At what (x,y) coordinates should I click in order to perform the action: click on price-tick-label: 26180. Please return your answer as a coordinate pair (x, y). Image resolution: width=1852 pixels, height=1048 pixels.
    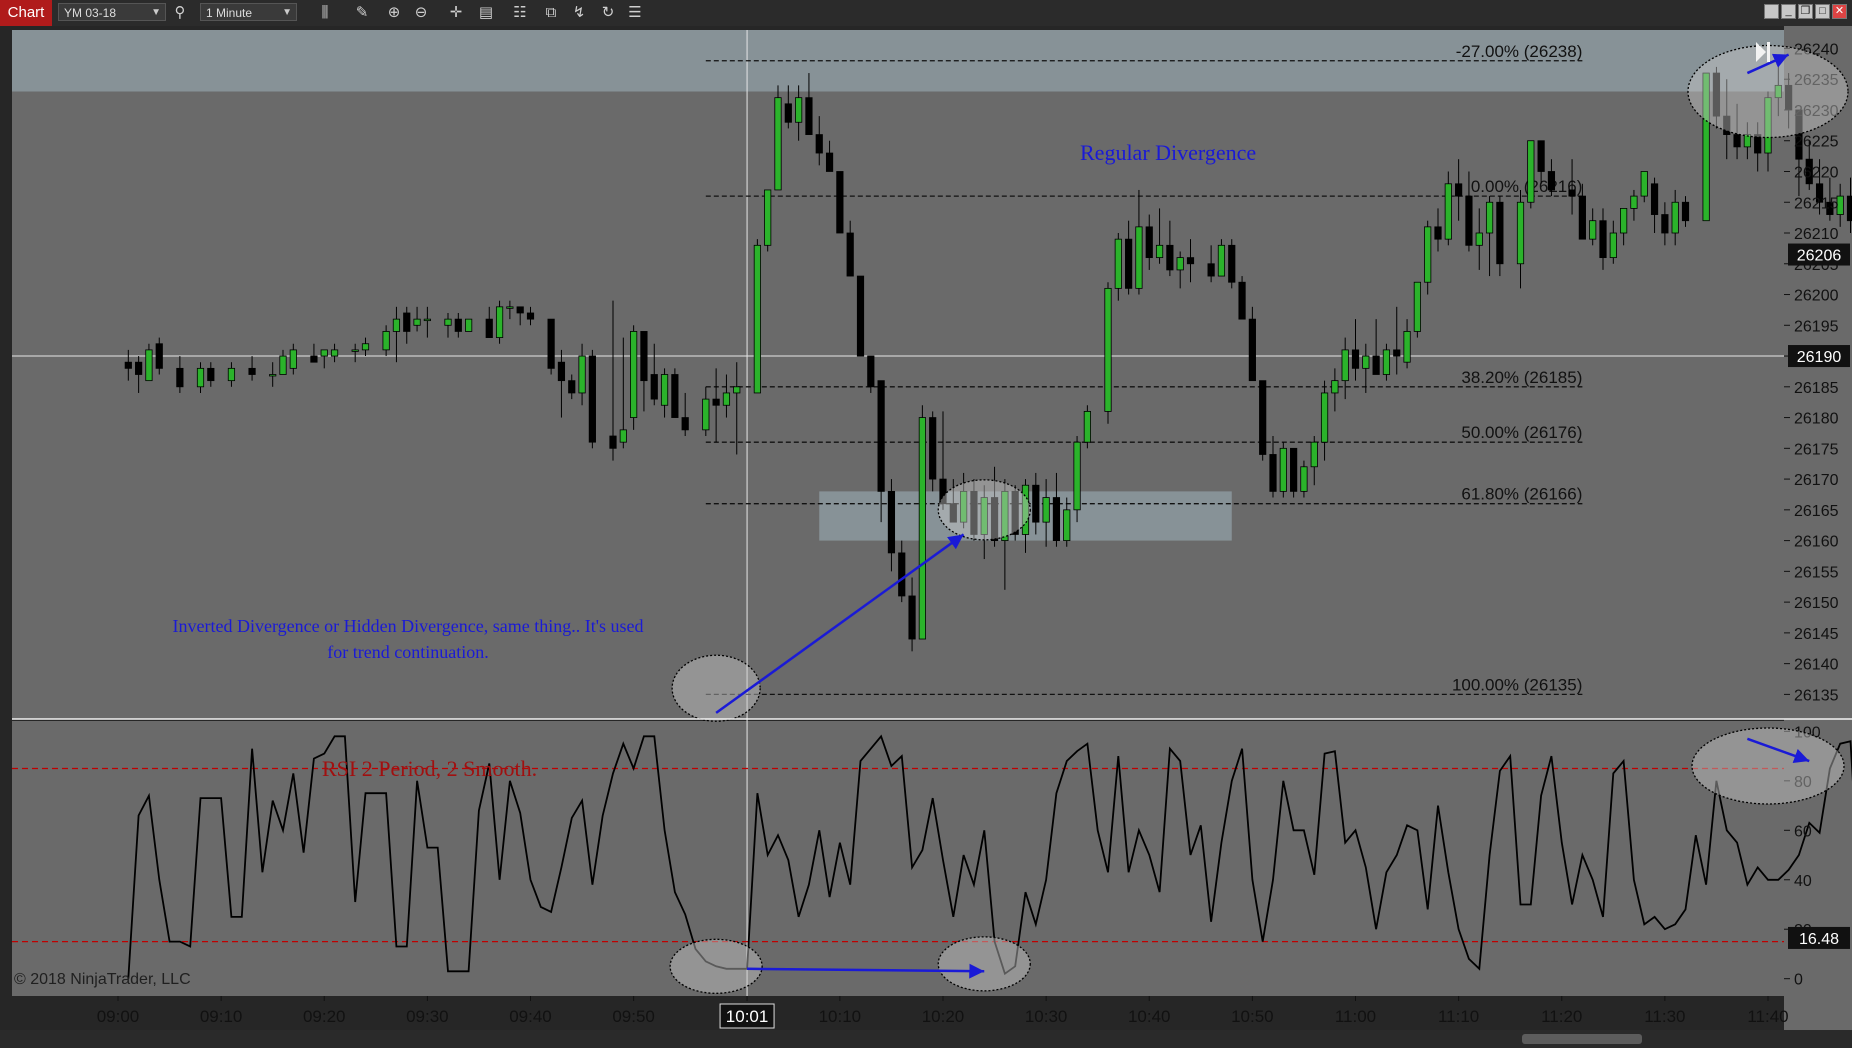
    Looking at the image, I should click on (1816, 419).